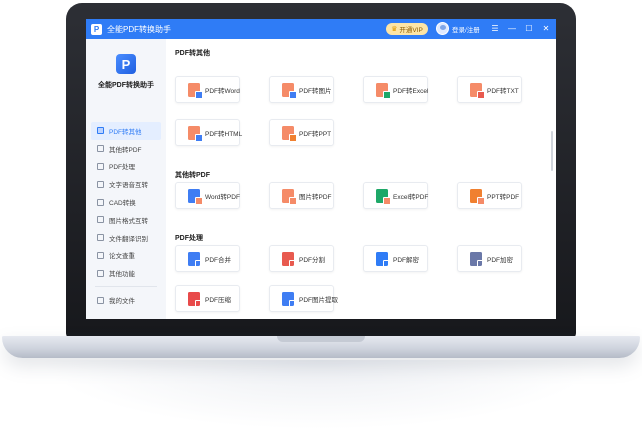 The image size is (642, 437). Describe the element at coordinates (224, 134) in the screenshot. I see `tool-card-label: PDF转HTML` at that location.